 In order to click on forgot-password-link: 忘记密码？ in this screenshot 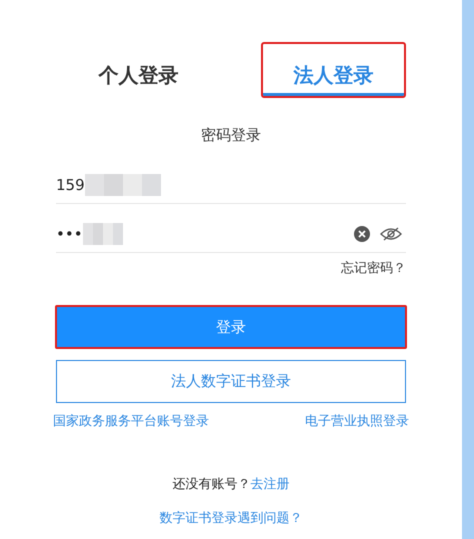, I will do `click(373, 268)`.